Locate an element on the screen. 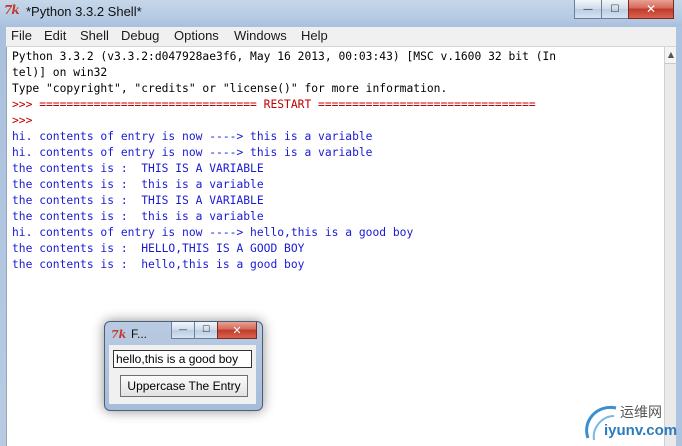 The image size is (682, 446). maximize-button: ☐ is located at coordinates (615, 9).